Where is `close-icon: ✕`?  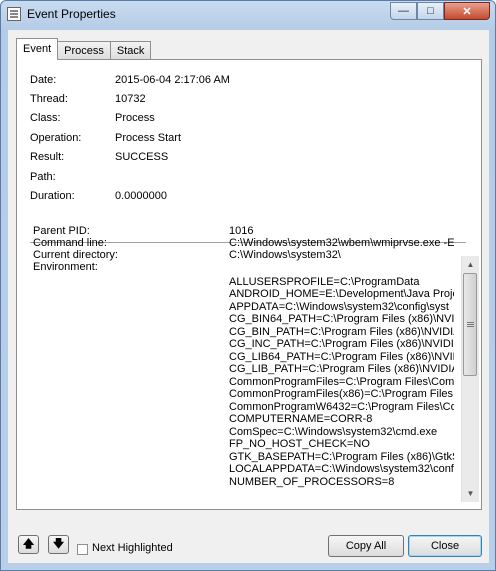 close-icon: ✕ is located at coordinates (467, 11).